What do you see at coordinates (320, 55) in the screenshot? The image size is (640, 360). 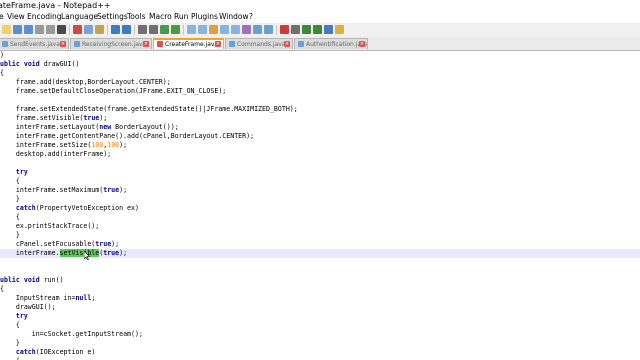 I see `code-line: )` at bounding box center [320, 55].